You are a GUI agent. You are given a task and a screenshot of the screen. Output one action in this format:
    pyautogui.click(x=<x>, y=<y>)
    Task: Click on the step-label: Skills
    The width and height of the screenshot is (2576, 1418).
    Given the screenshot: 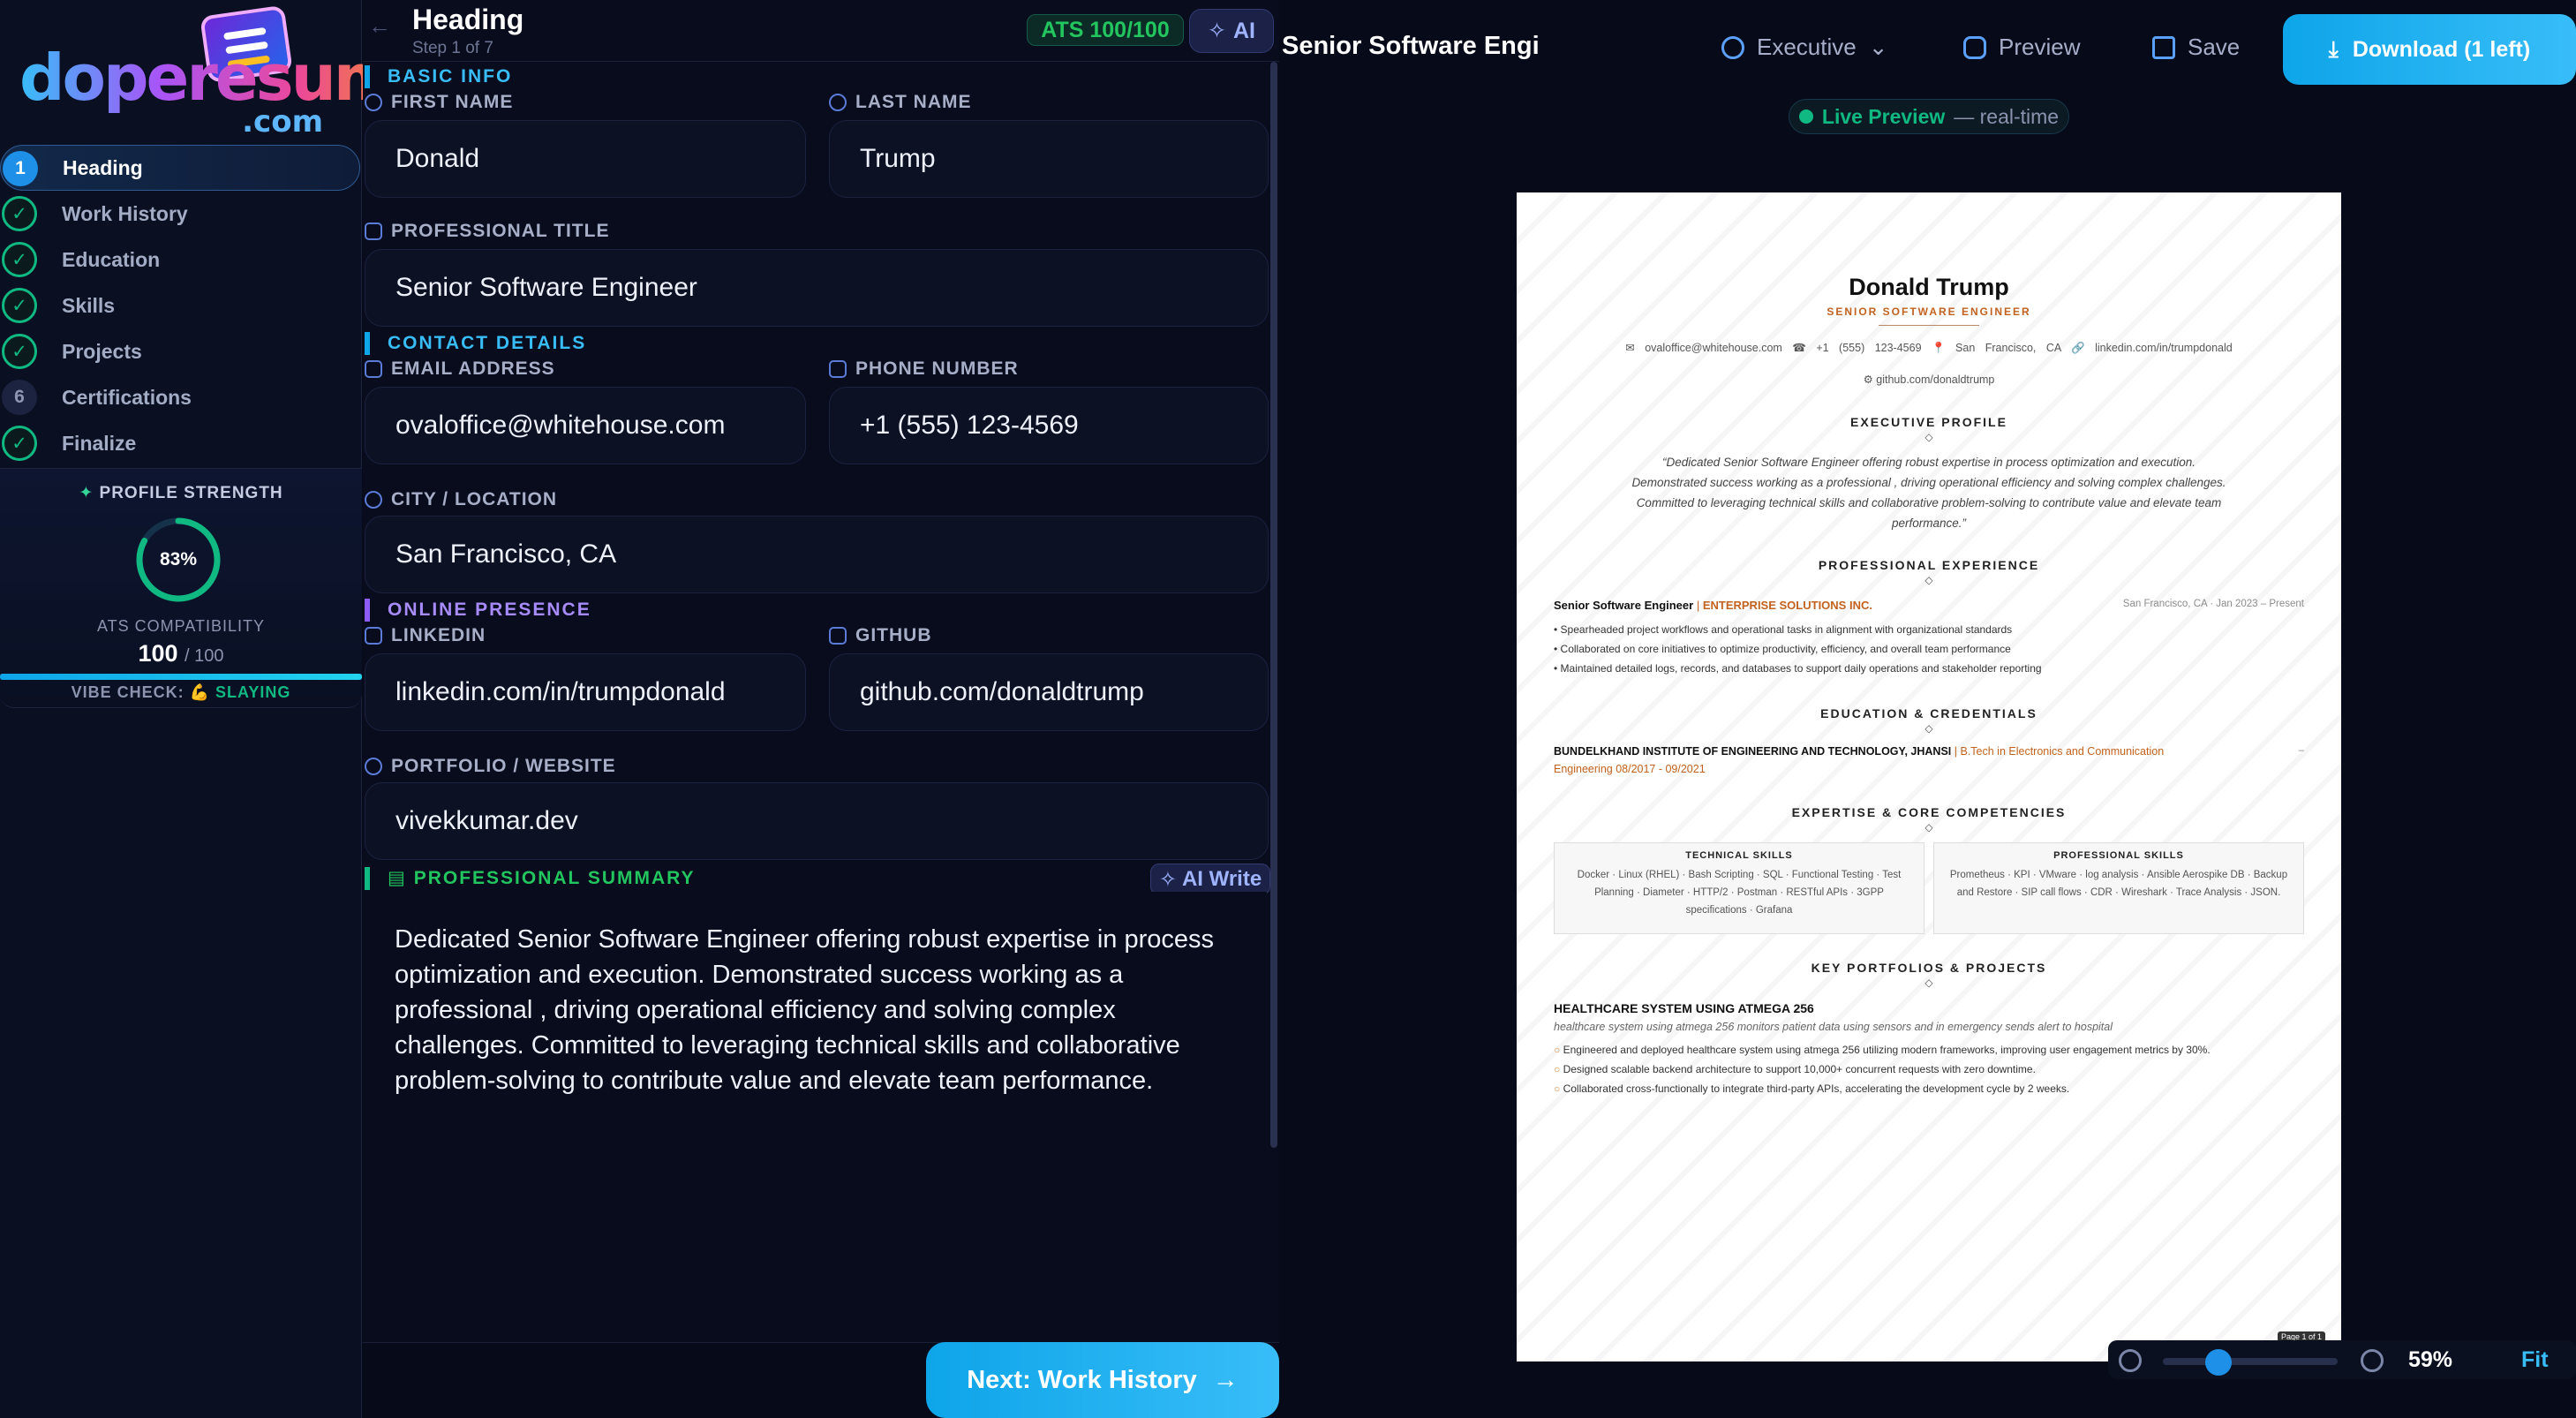 What is the action you would take?
    pyautogui.click(x=89, y=305)
    